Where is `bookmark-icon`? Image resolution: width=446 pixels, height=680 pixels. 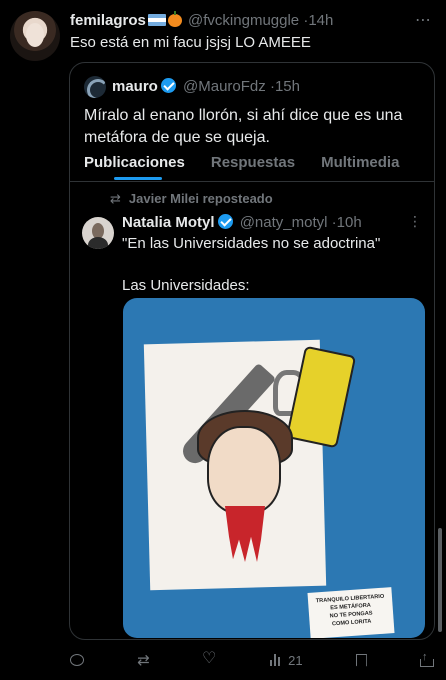
bookmark-icon is located at coordinates (361, 660).